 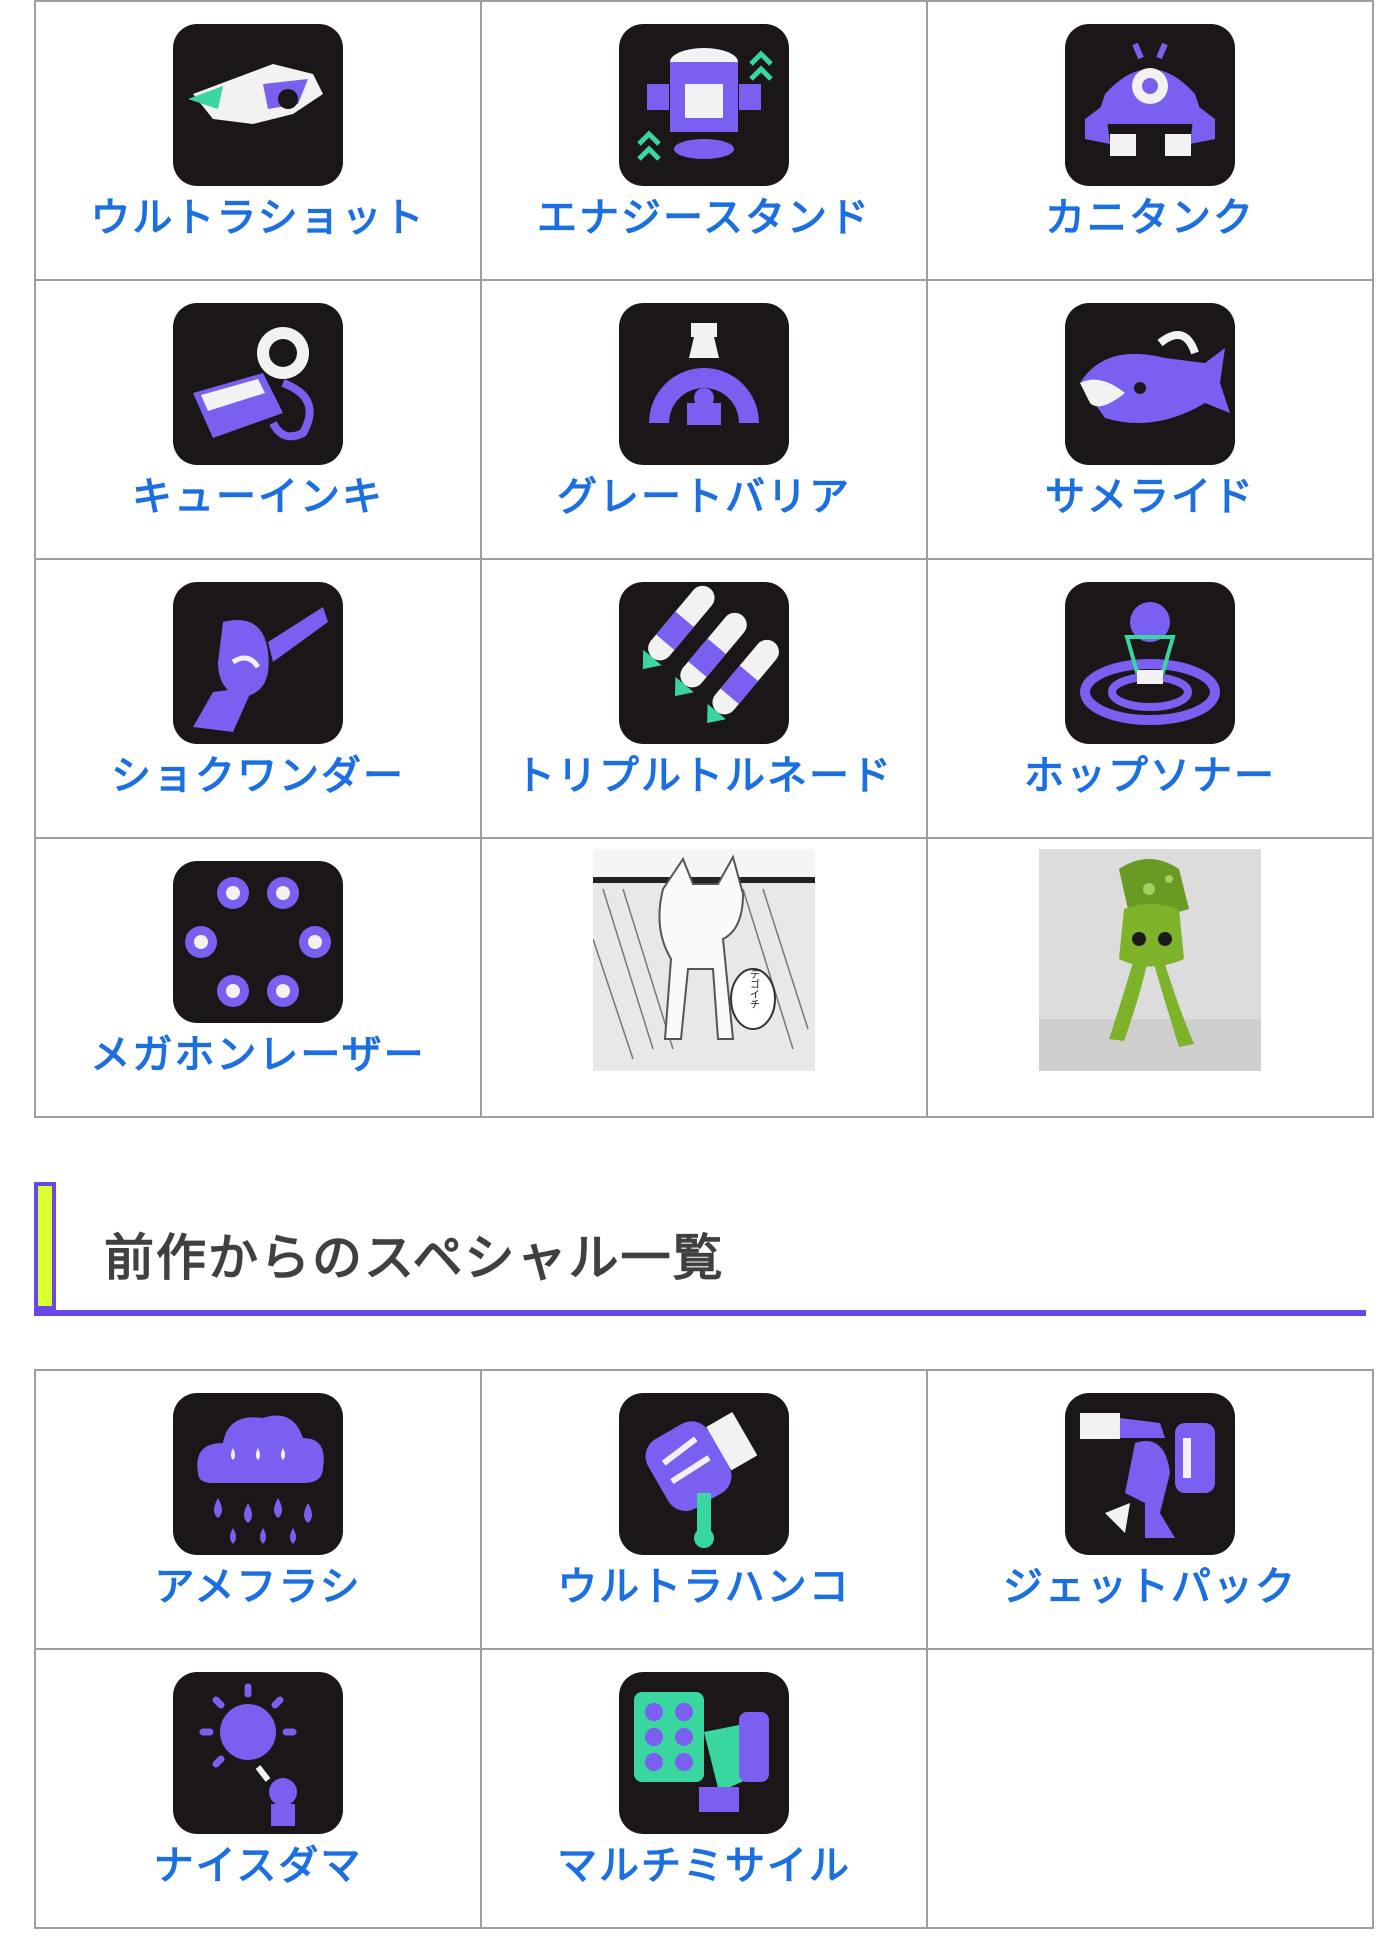 What do you see at coordinates (258, 497) in the screenshot?
I see `special-label: キューインキ` at bounding box center [258, 497].